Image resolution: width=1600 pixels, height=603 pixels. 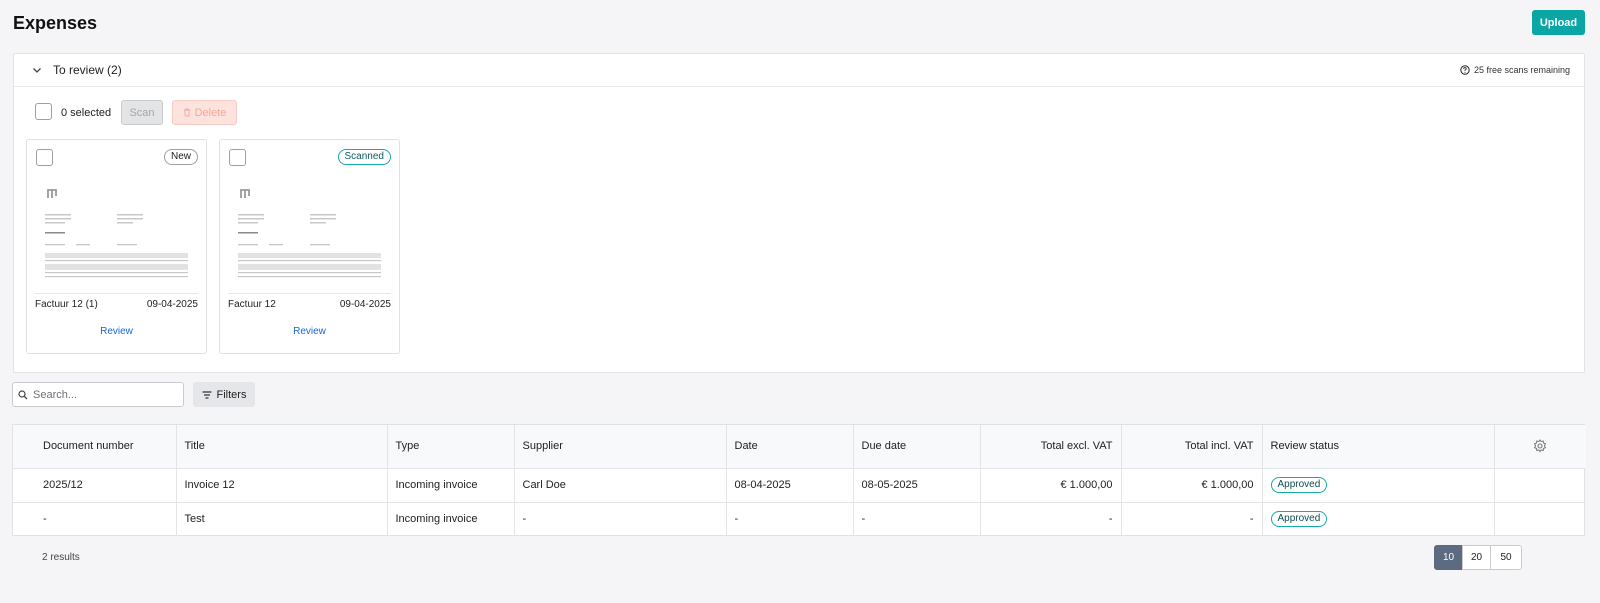 What do you see at coordinates (1558, 22) in the screenshot?
I see `upload-button: Upload` at bounding box center [1558, 22].